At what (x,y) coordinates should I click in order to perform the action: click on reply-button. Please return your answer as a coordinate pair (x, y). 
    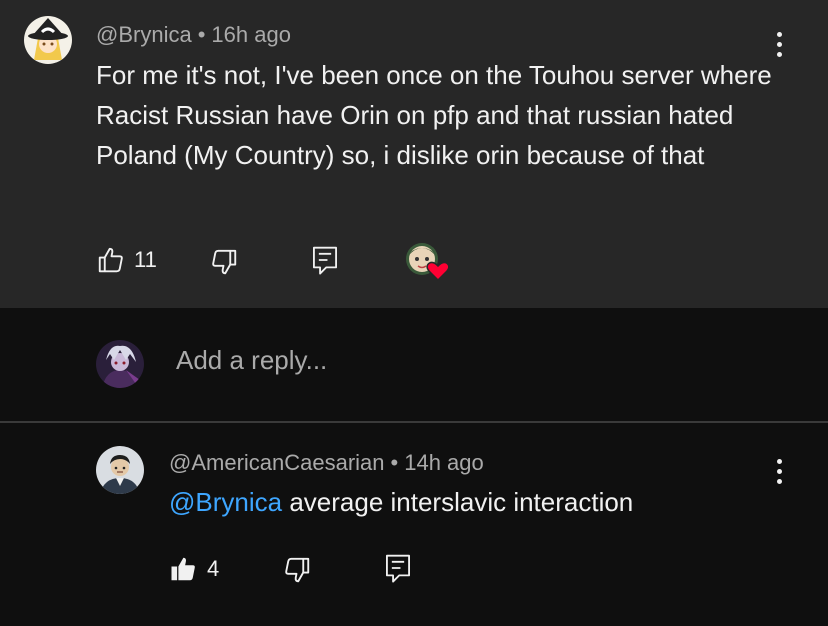
    Looking at the image, I should click on (325, 260).